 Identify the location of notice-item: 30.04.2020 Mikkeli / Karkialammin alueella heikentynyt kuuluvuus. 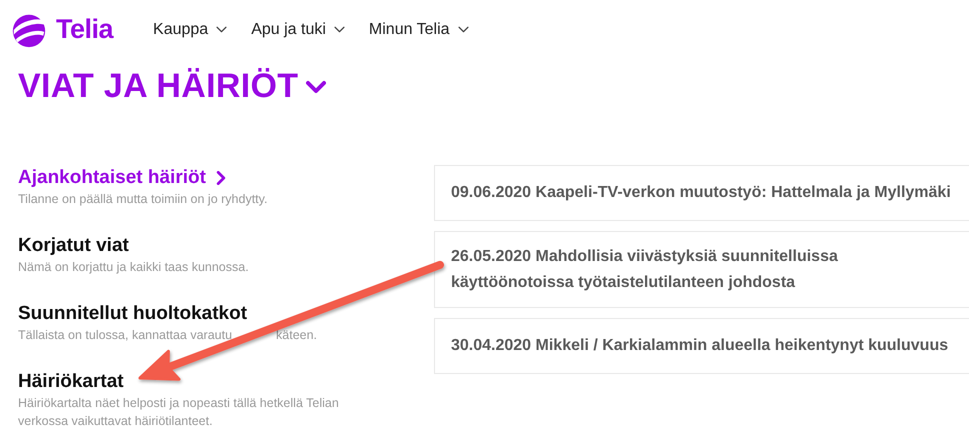
(701, 346).